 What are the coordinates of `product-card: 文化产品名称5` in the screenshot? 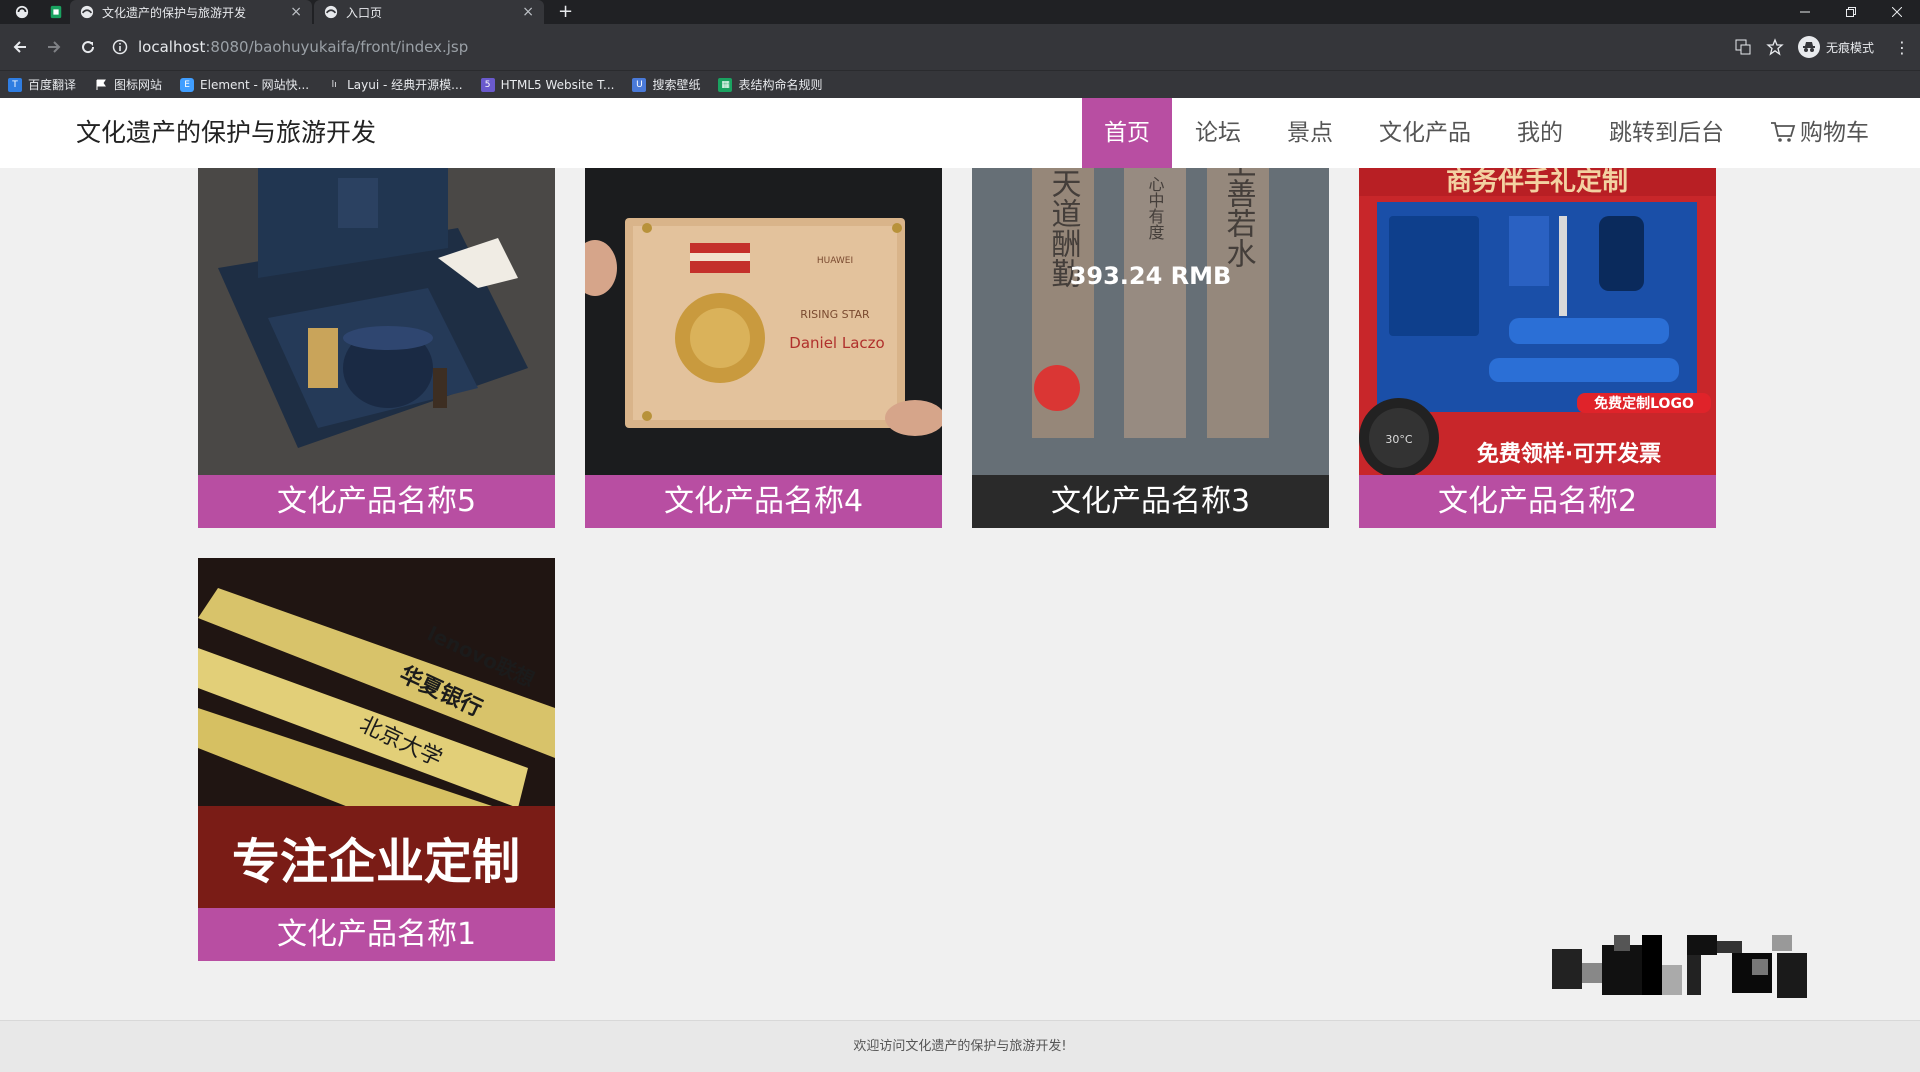 It's located at (376, 348).